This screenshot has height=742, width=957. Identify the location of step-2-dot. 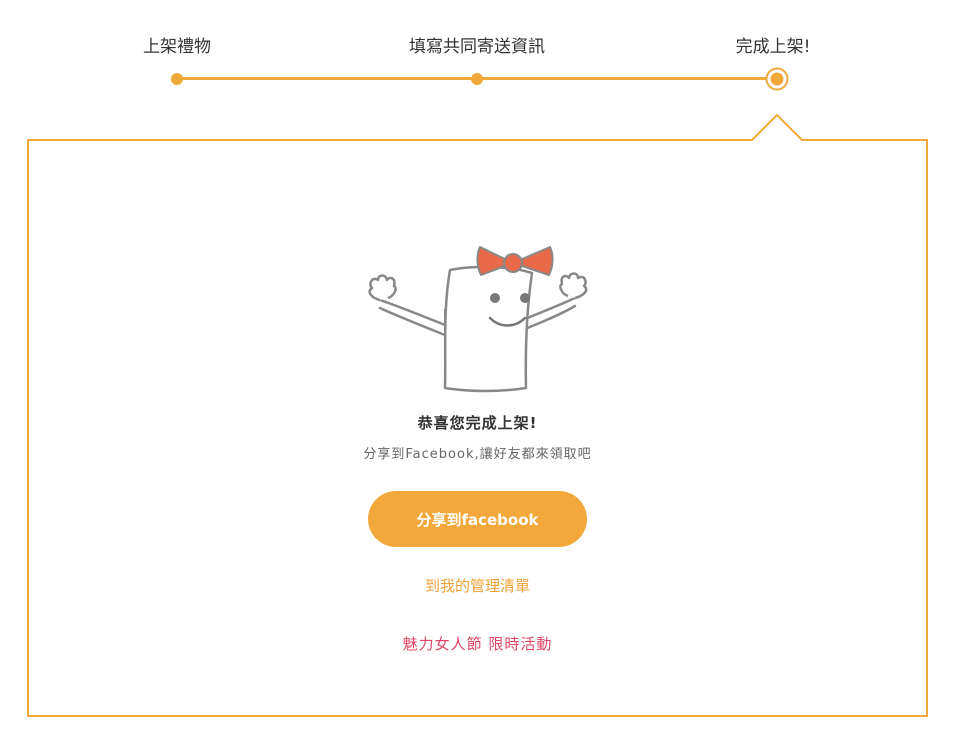
(477, 79).